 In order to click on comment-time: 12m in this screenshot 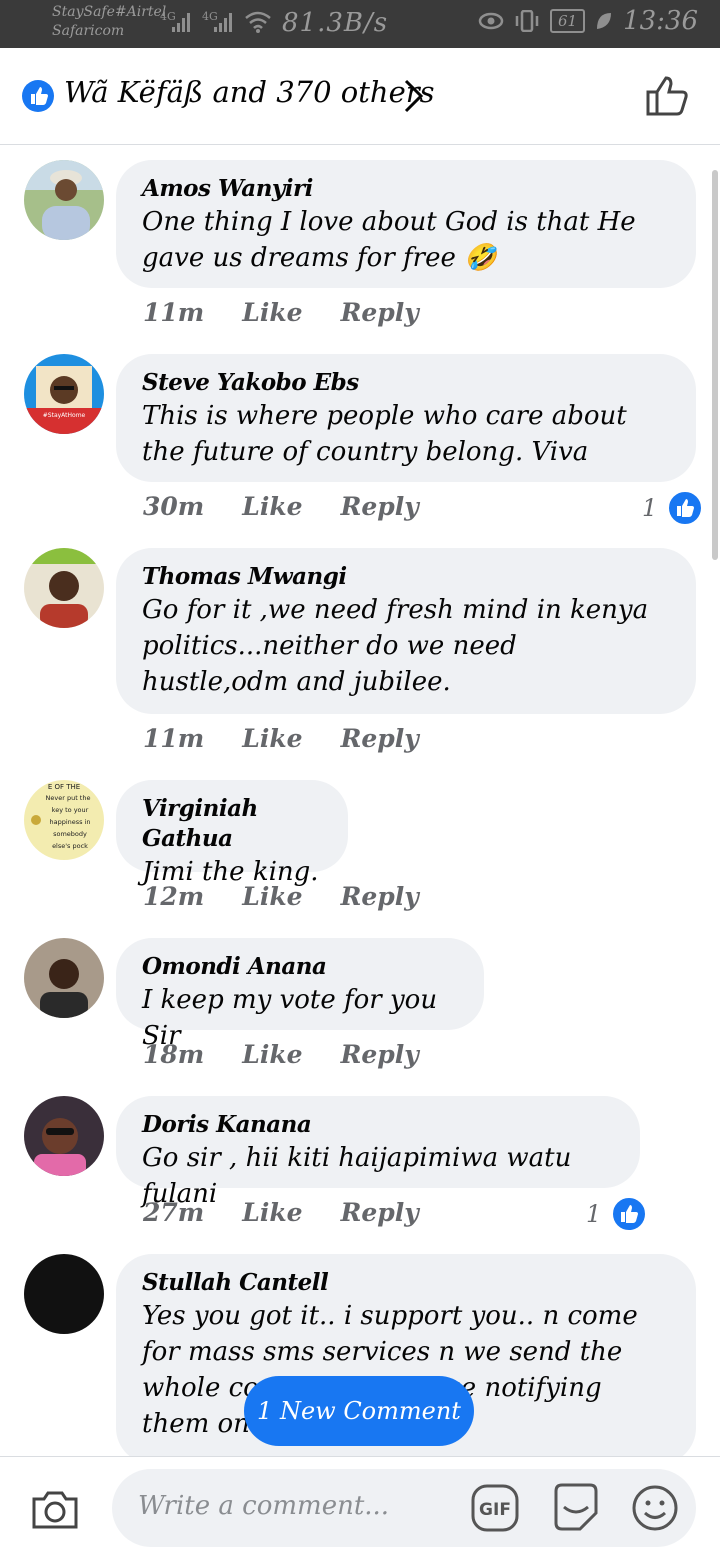, I will do `click(174, 896)`.